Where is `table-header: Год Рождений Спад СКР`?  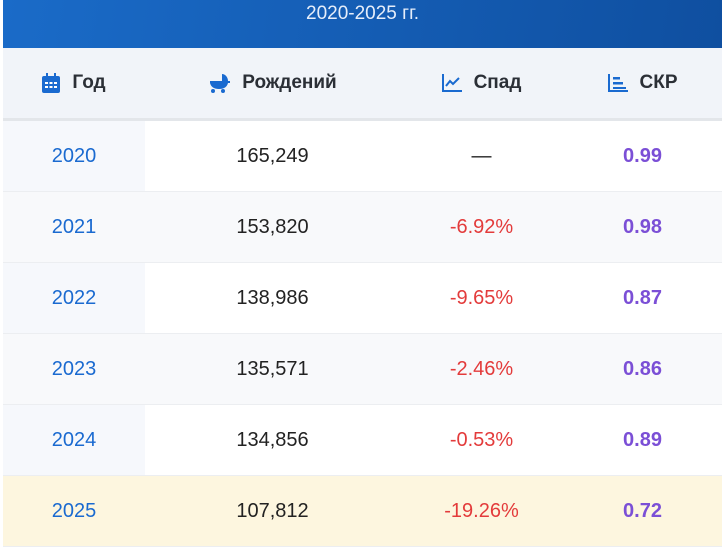
table-header: Год Рождений Спад СКР is located at coordinates (362, 84).